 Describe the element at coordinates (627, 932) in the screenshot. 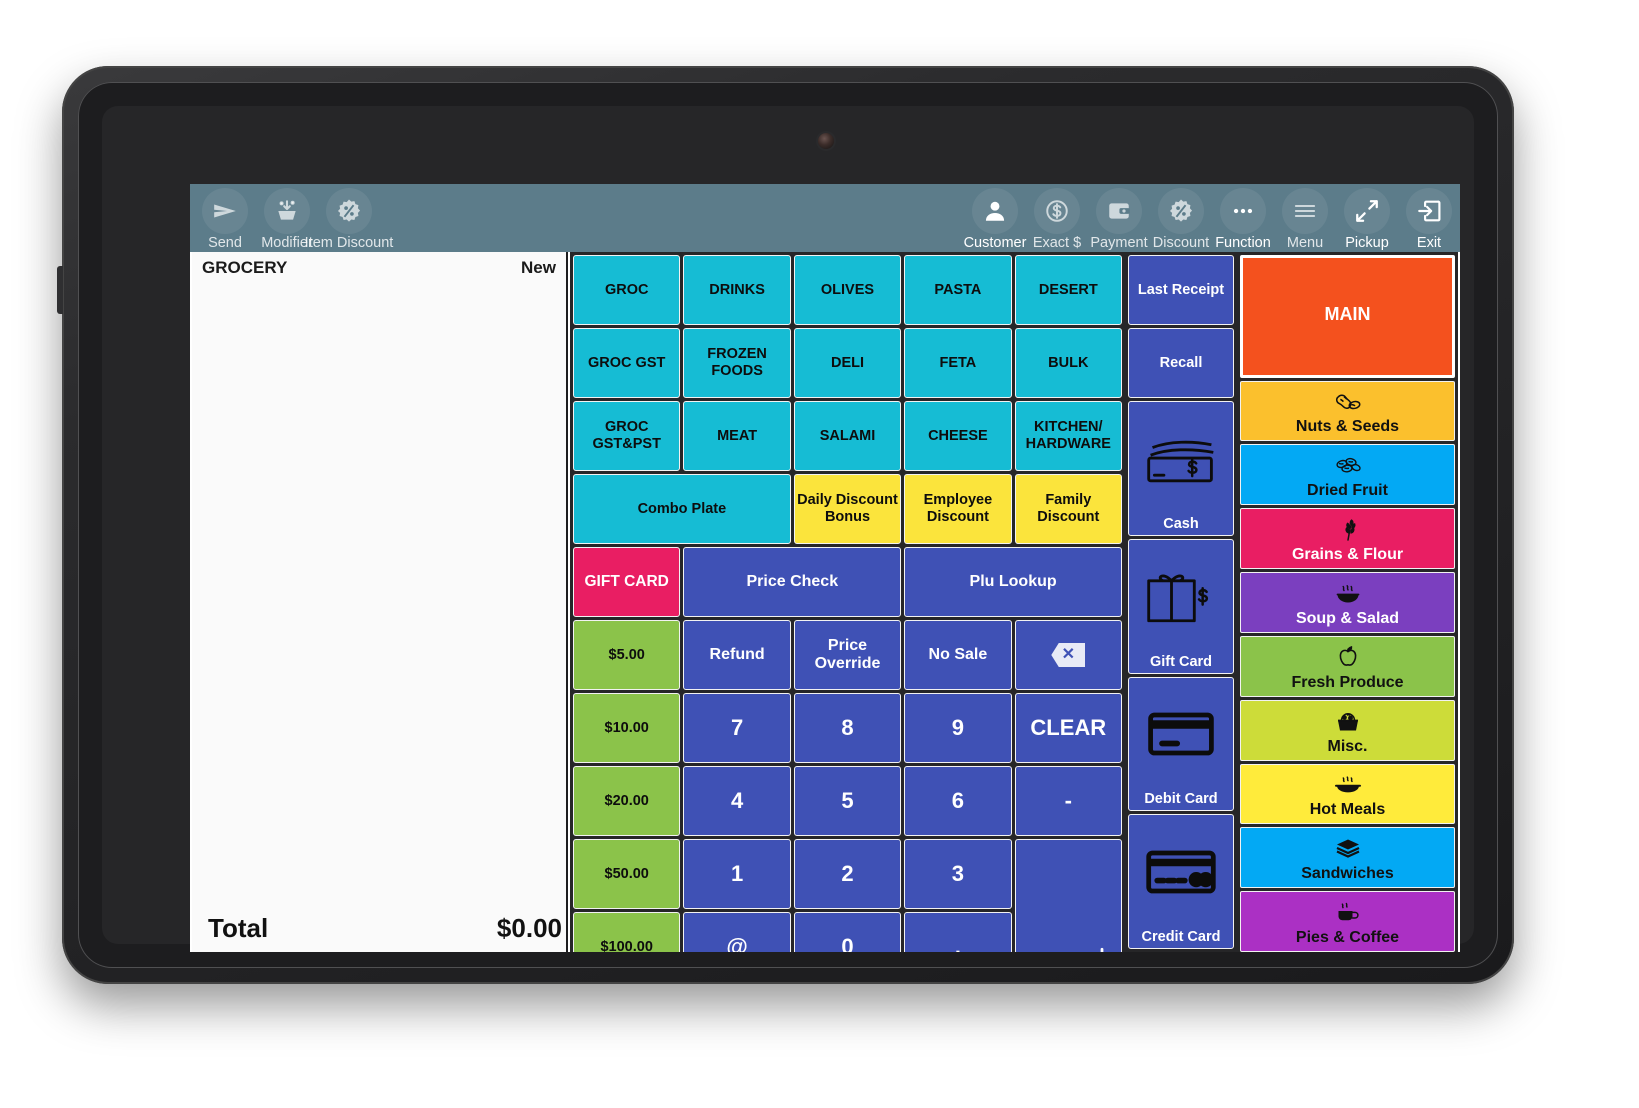

I see `keypad-100-00-button: $100.00` at that location.